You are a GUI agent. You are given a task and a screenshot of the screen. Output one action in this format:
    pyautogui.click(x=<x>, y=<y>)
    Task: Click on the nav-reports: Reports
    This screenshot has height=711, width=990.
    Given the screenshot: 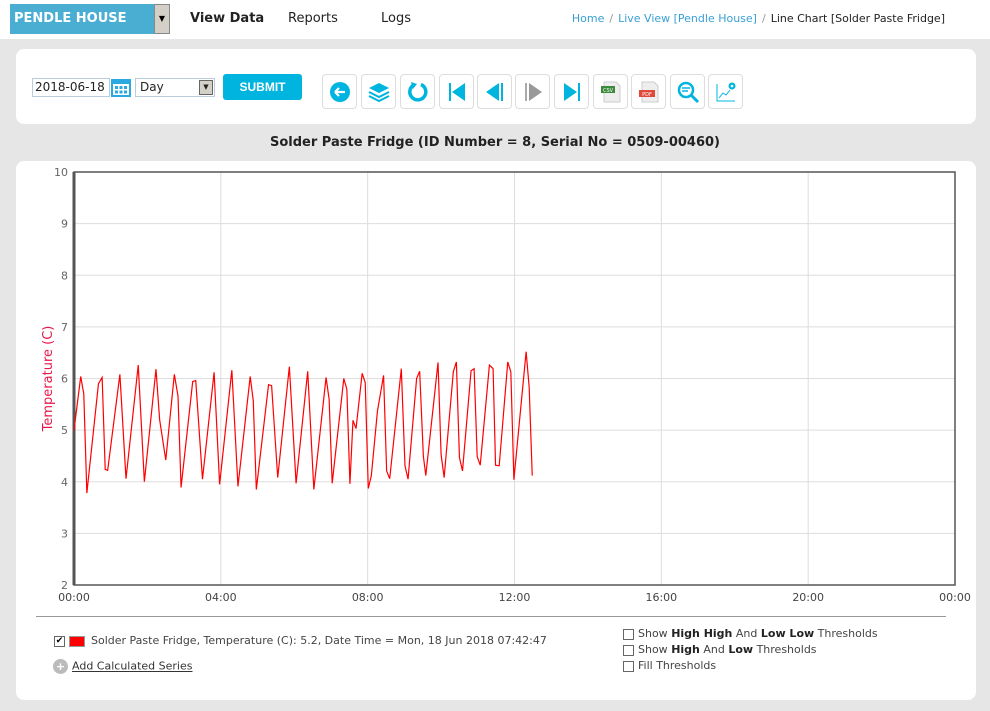 What is the action you would take?
    pyautogui.click(x=313, y=18)
    